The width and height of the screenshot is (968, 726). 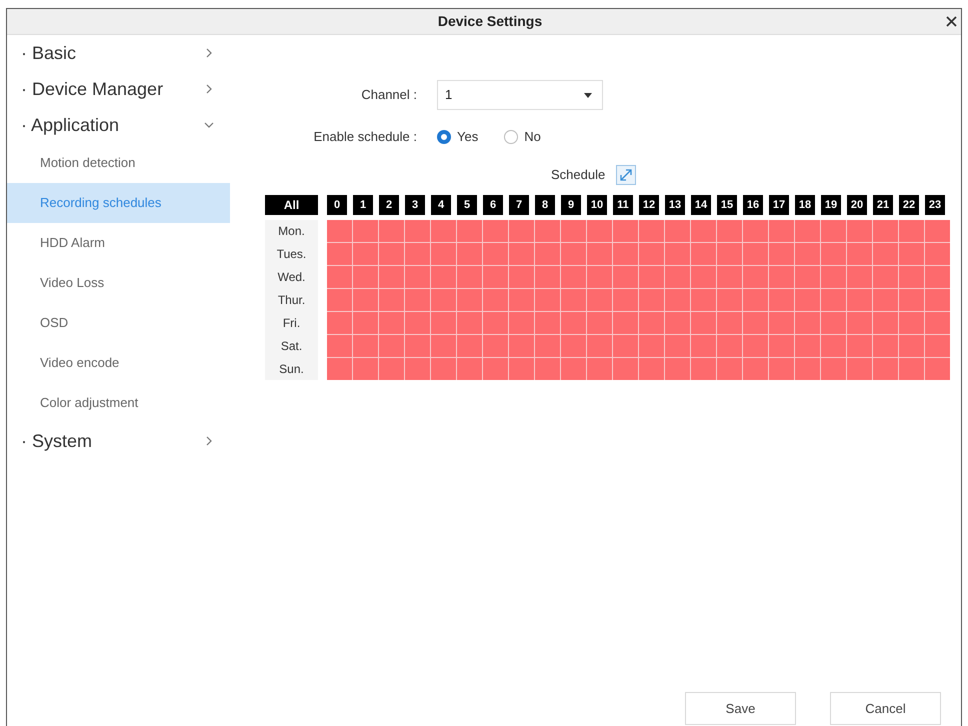 What do you see at coordinates (441, 205) in the screenshot?
I see `hour-header: 4` at bounding box center [441, 205].